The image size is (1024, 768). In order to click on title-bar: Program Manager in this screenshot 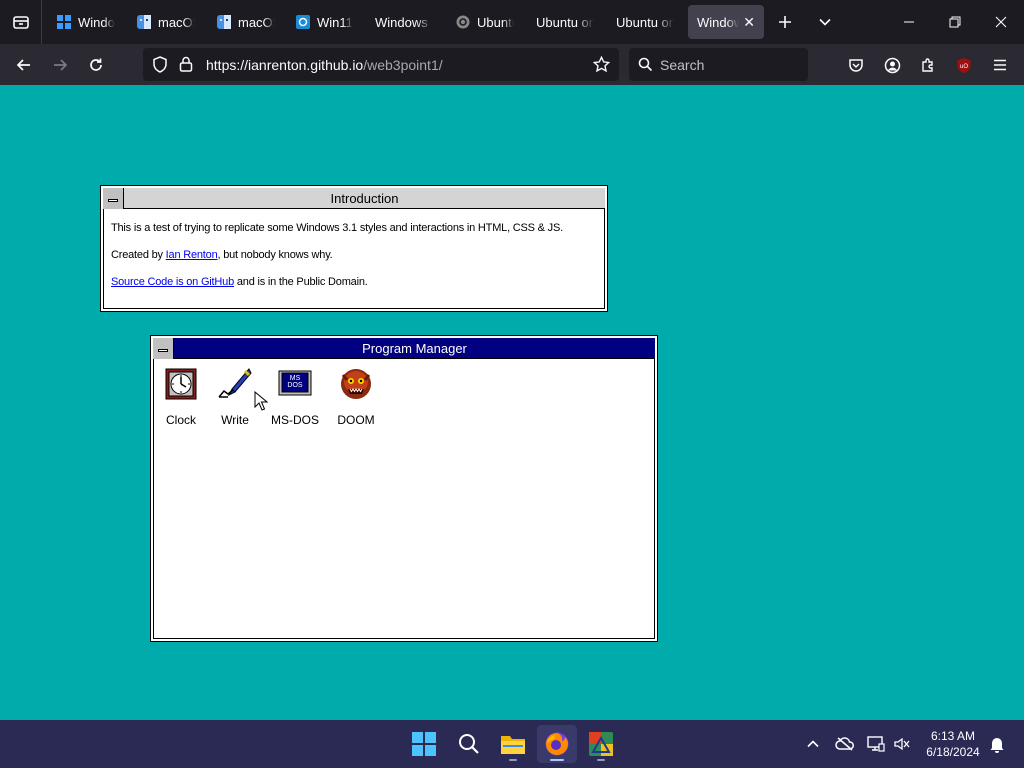, I will do `click(404, 348)`.